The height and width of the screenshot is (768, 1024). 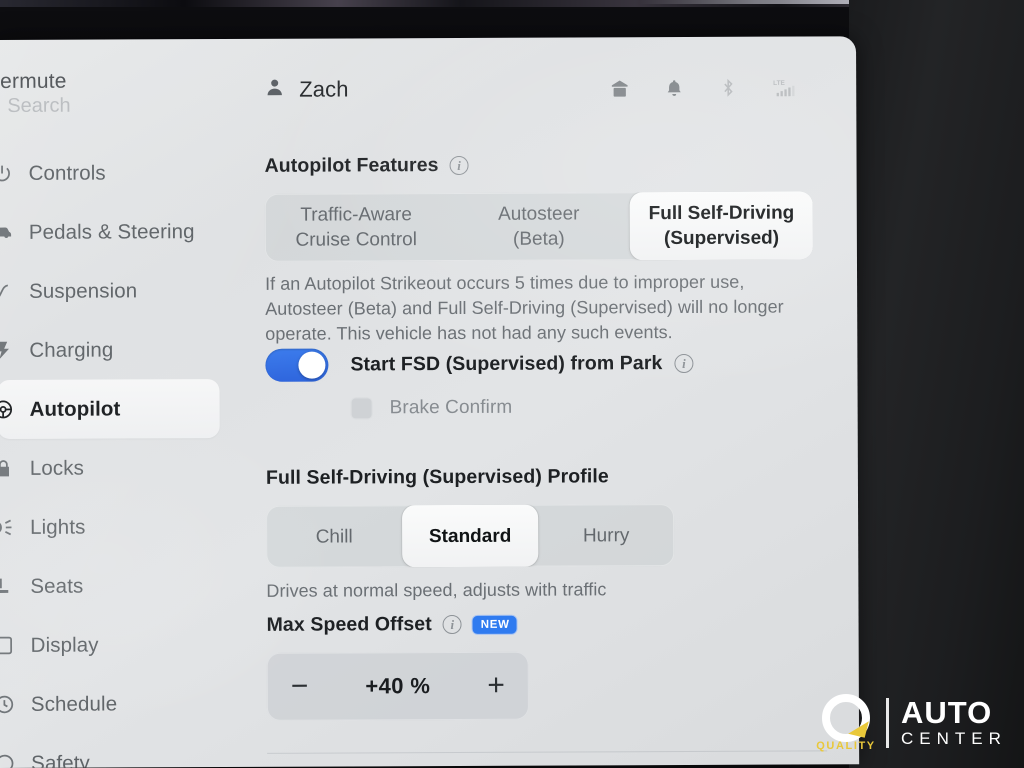 What do you see at coordinates (7, 586) in the screenshot?
I see `seat-icon` at bounding box center [7, 586].